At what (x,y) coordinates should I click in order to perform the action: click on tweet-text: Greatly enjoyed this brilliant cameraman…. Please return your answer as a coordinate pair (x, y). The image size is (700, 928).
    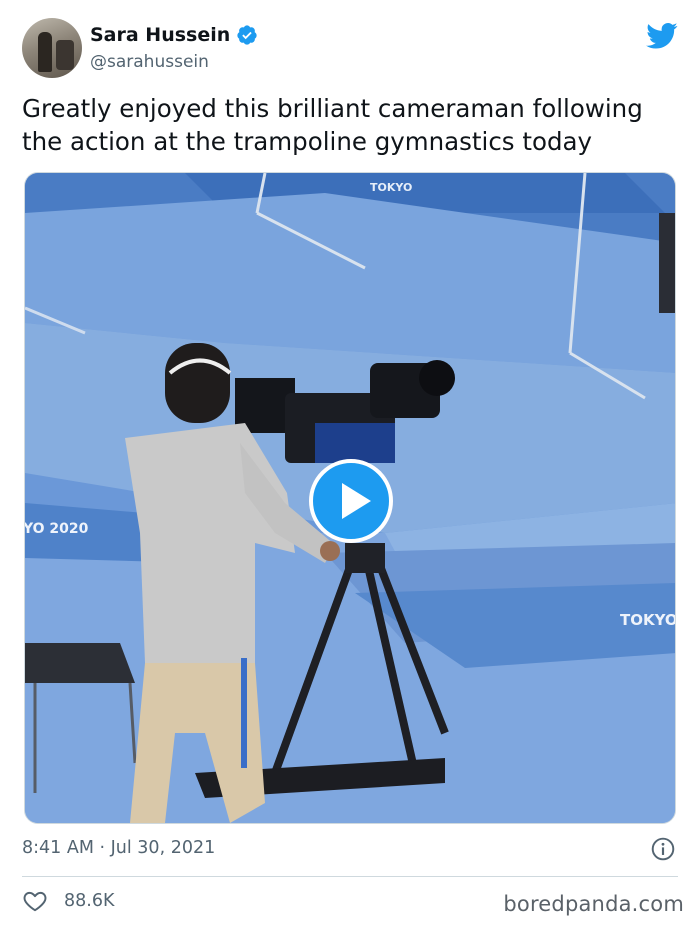
    Looking at the image, I should click on (332, 125).